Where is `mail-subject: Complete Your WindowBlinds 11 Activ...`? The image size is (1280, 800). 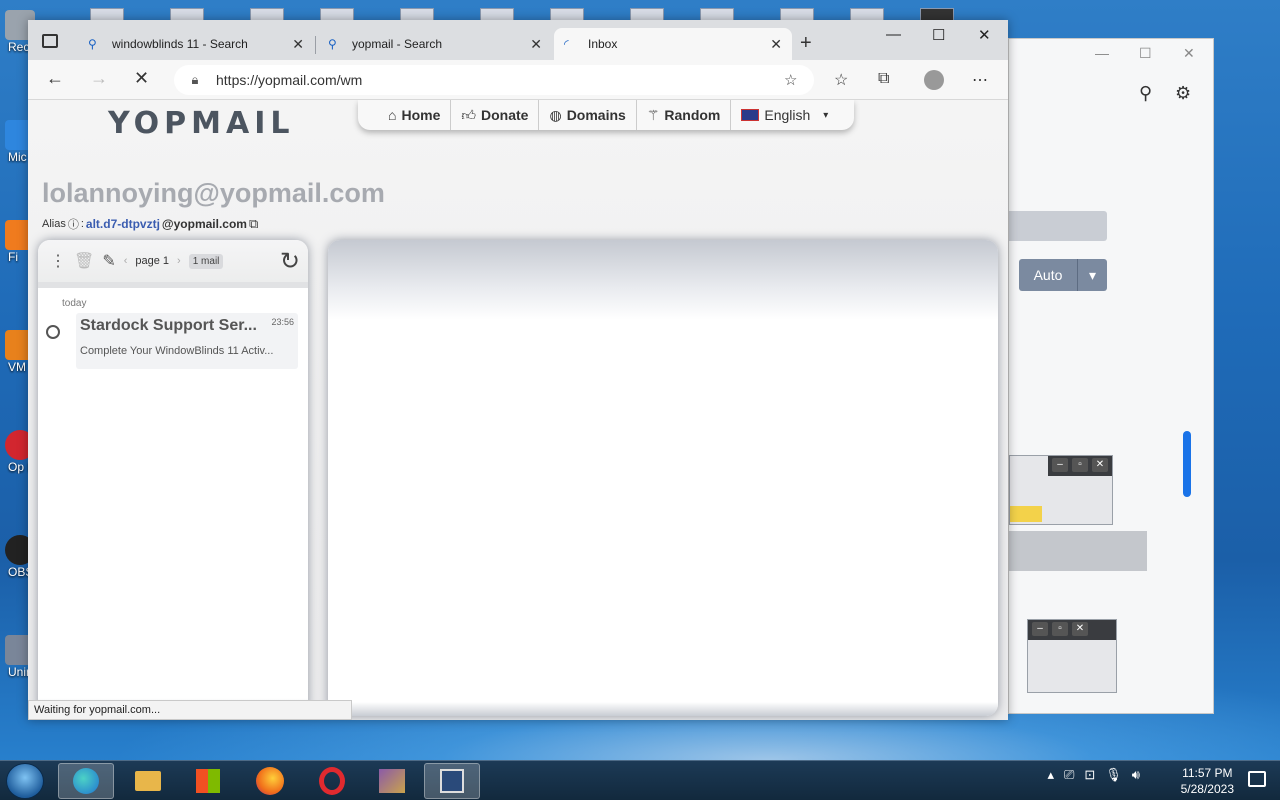
mail-subject: Complete Your WindowBlinds 11 Activ... is located at coordinates (177, 351).